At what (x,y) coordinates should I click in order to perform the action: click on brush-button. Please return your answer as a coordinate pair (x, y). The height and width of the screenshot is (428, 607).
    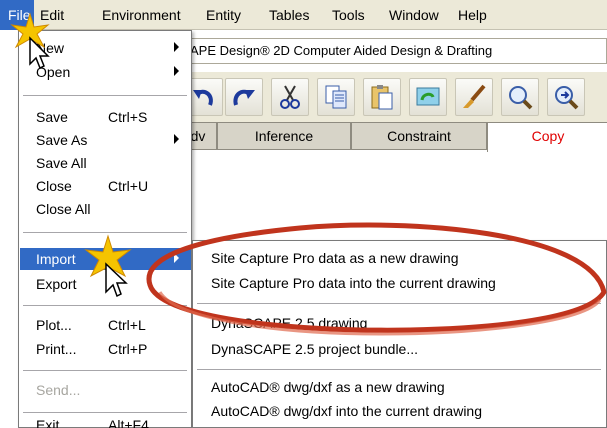
    Looking at the image, I should click on (474, 97).